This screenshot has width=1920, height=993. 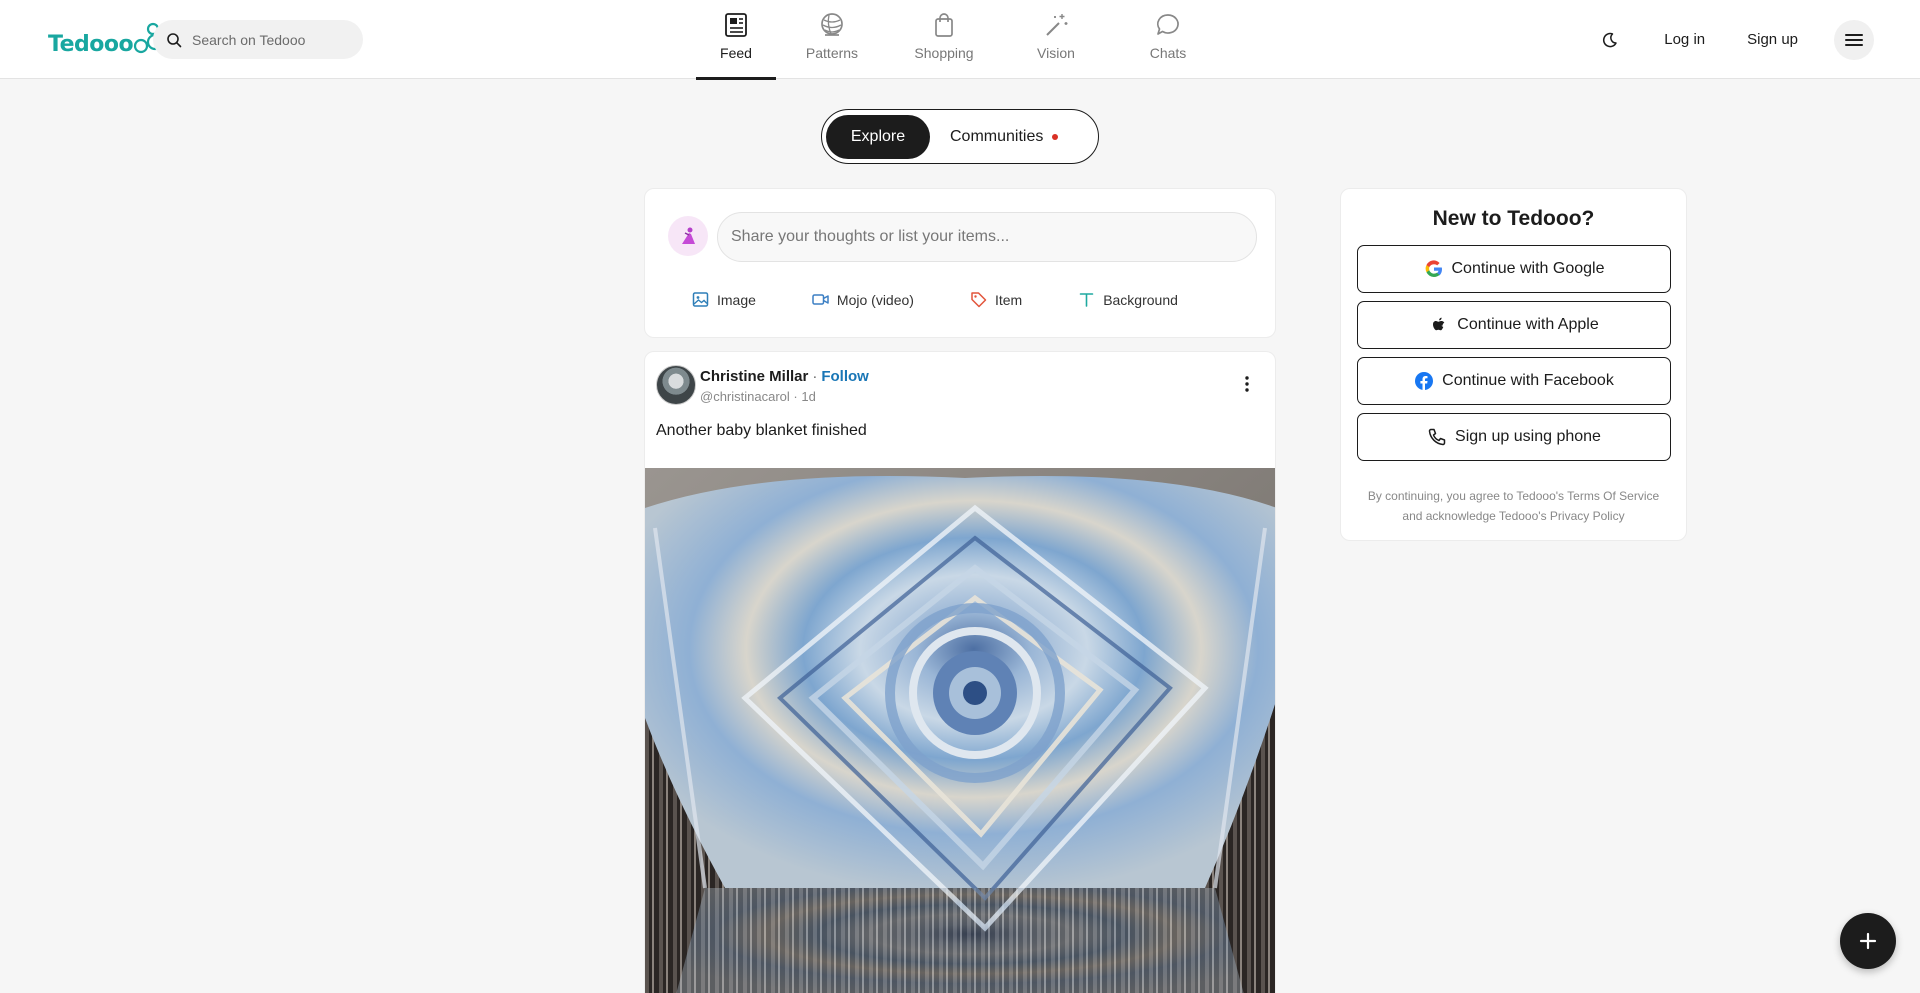 What do you see at coordinates (944, 53) in the screenshot?
I see `nav-shopping-label: Shopping` at bounding box center [944, 53].